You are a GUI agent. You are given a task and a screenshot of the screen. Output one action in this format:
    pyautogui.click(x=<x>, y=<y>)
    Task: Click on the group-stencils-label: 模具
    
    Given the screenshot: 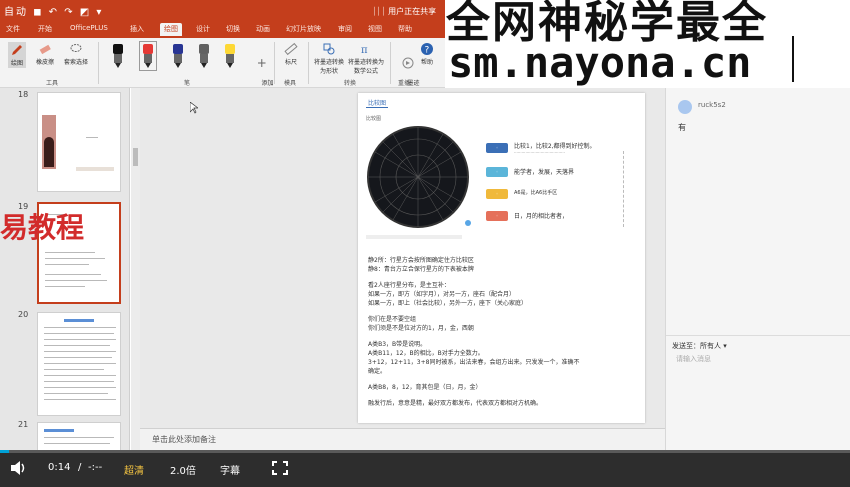 What is the action you would take?
    pyautogui.click(x=290, y=83)
    